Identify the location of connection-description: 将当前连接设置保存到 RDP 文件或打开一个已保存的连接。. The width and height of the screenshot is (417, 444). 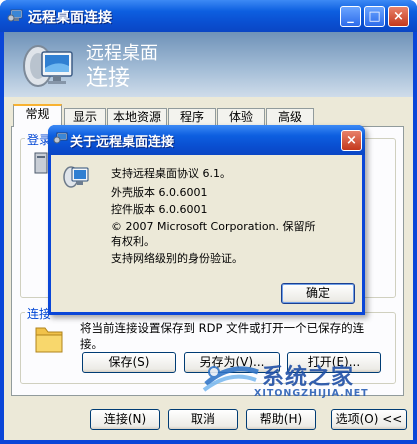
(222, 336).